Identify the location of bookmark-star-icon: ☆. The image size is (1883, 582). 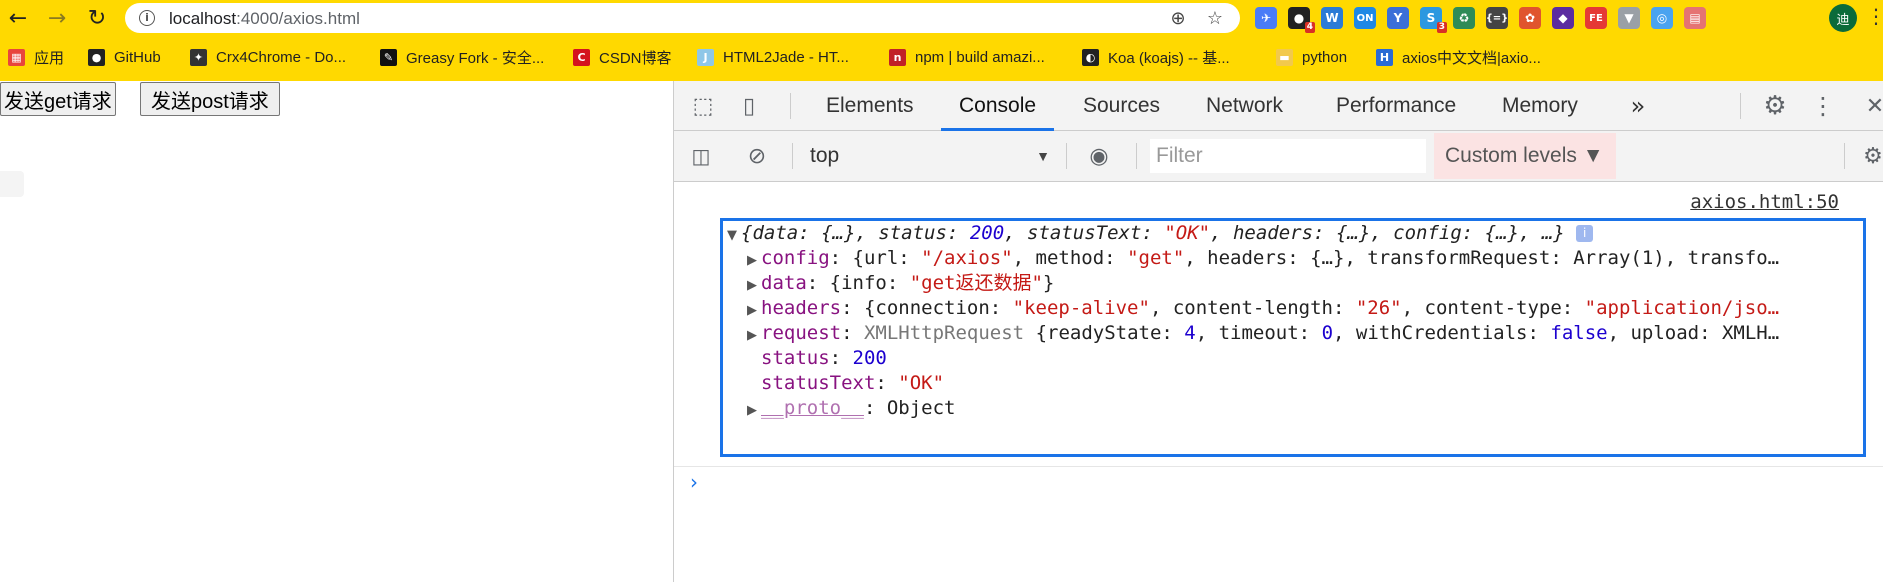
(1215, 18).